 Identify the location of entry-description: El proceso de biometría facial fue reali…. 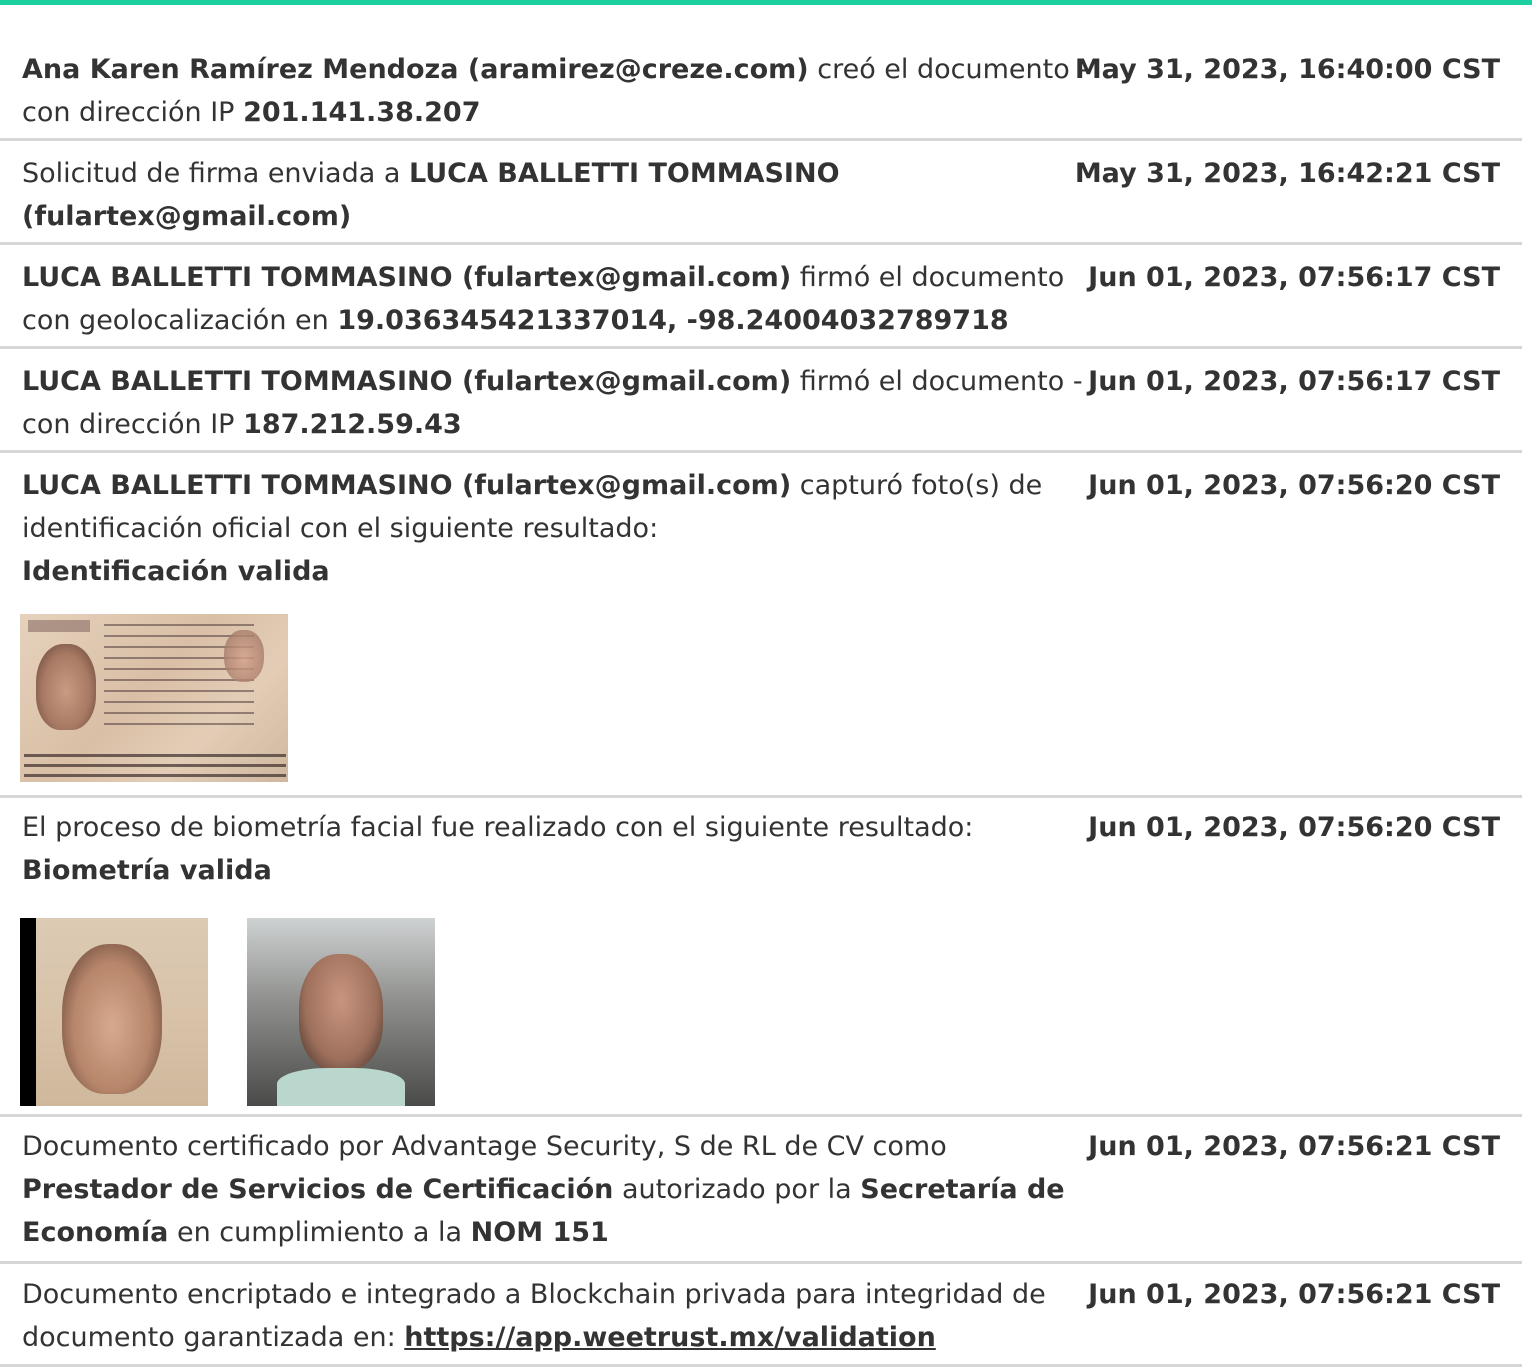
(557, 849).